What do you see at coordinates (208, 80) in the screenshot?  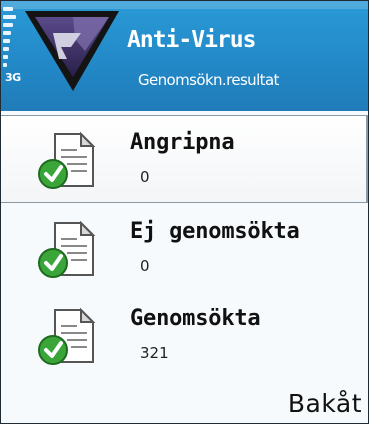 I see `view-subtitle: Genomsökn.resultat` at bounding box center [208, 80].